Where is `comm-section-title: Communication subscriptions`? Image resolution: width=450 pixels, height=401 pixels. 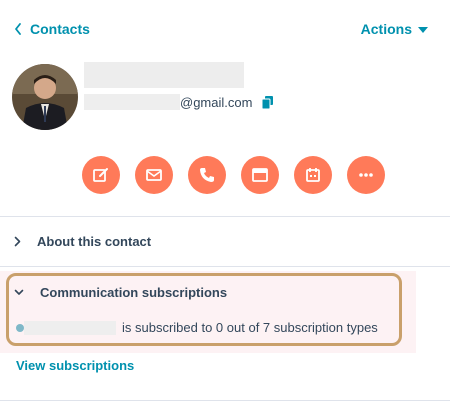
comm-section-title: Communication subscriptions is located at coordinates (134, 292).